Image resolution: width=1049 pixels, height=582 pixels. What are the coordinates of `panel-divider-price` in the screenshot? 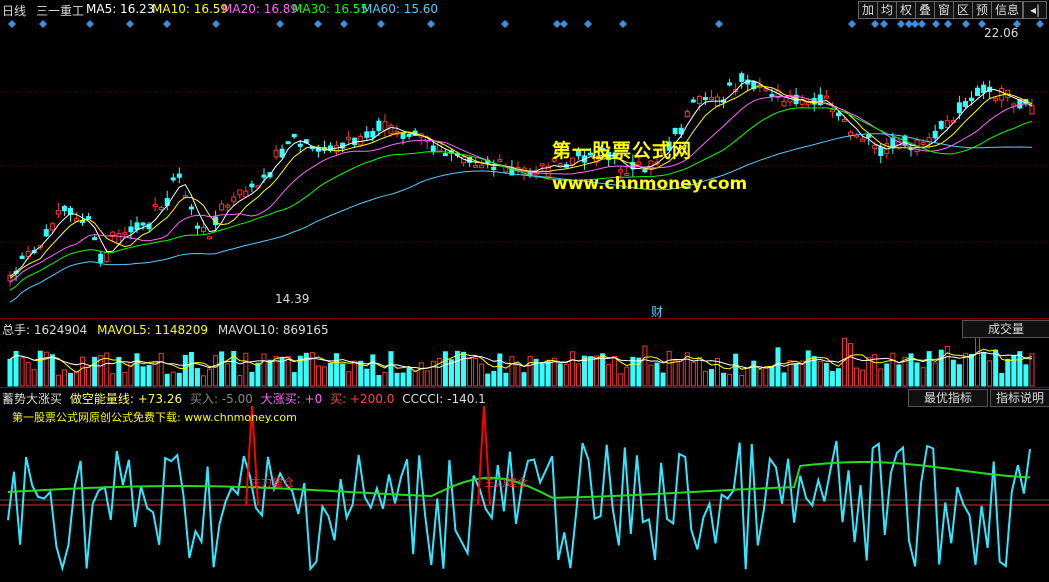 It's located at (524, 318).